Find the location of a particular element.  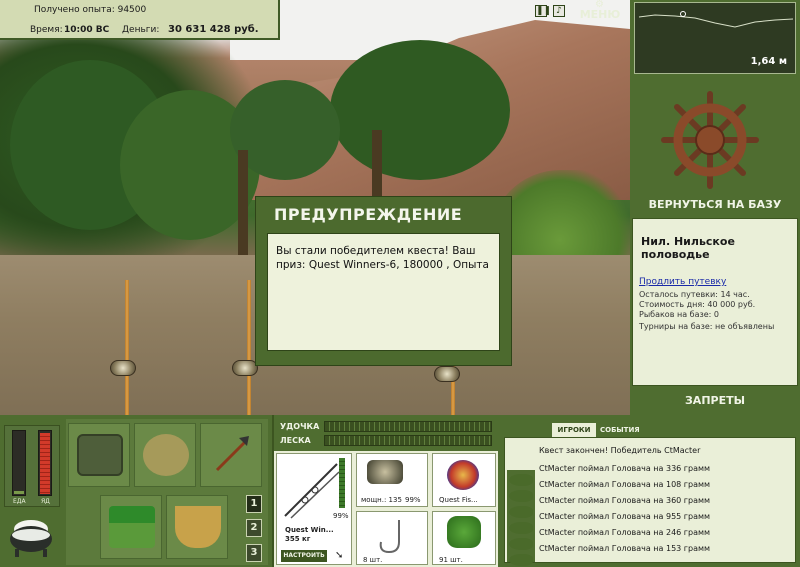

bag-icon is located at coordinates (100, 455).